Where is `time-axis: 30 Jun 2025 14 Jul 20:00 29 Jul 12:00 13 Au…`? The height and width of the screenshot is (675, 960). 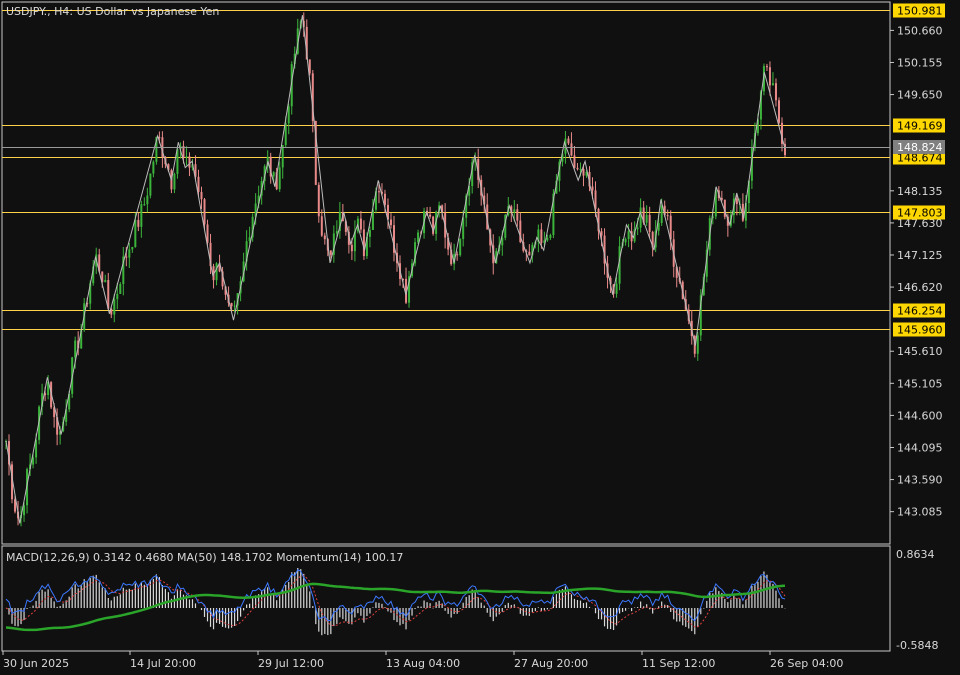
time-axis: 30 Jun 2025 14 Jul 20:00 29 Jul 12:00 13 Au… is located at coordinates (422, 660).